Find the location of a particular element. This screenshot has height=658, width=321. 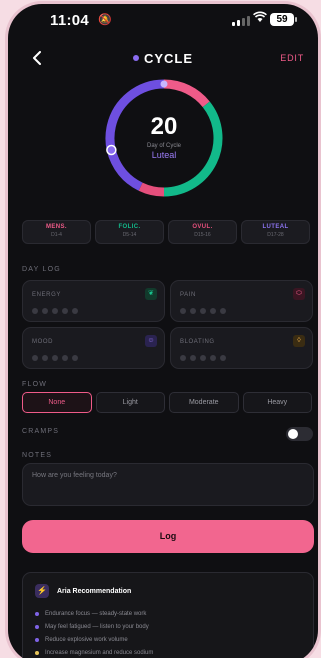

wifi-icon is located at coordinates (260, 18).